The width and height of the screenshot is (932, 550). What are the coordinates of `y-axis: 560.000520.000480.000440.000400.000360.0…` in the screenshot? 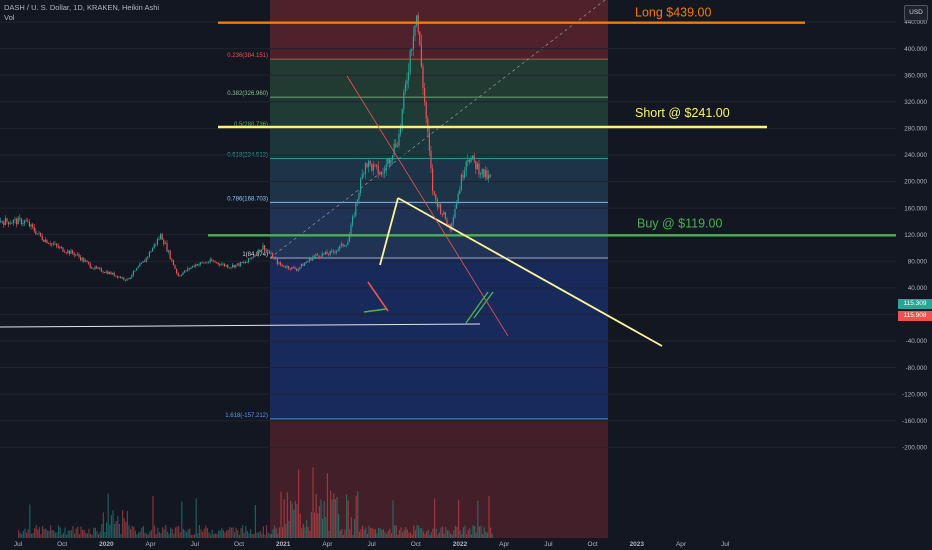 It's located at (914, 275).